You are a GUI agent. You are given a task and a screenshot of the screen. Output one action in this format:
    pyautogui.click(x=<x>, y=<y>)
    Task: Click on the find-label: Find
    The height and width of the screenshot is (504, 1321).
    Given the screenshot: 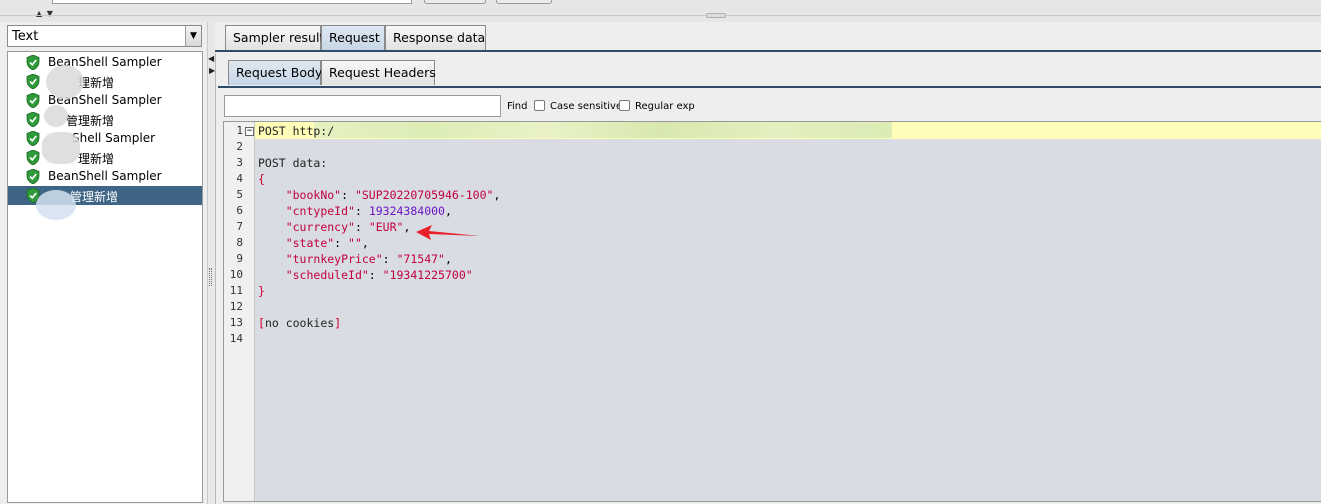 What is the action you would take?
    pyautogui.click(x=517, y=106)
    